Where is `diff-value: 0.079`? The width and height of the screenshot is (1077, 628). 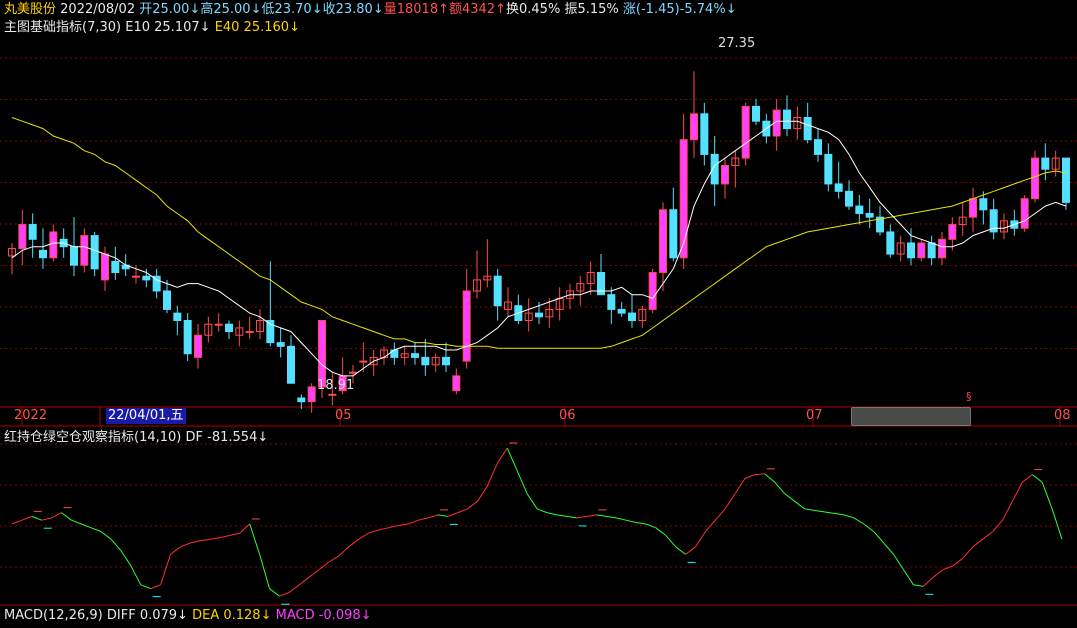
diff-value: 0.079 is located at coordinates (158, 615).